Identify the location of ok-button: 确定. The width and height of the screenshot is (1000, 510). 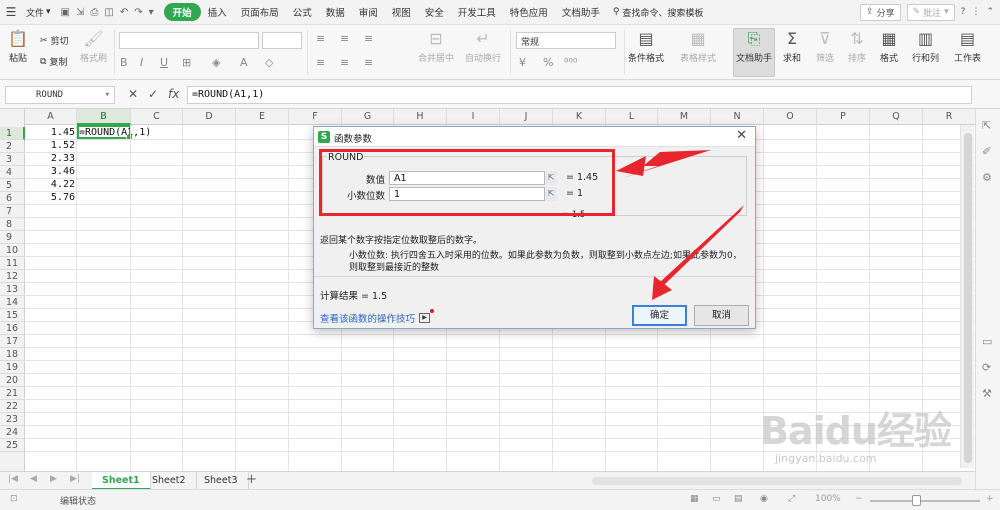
(659, 315).